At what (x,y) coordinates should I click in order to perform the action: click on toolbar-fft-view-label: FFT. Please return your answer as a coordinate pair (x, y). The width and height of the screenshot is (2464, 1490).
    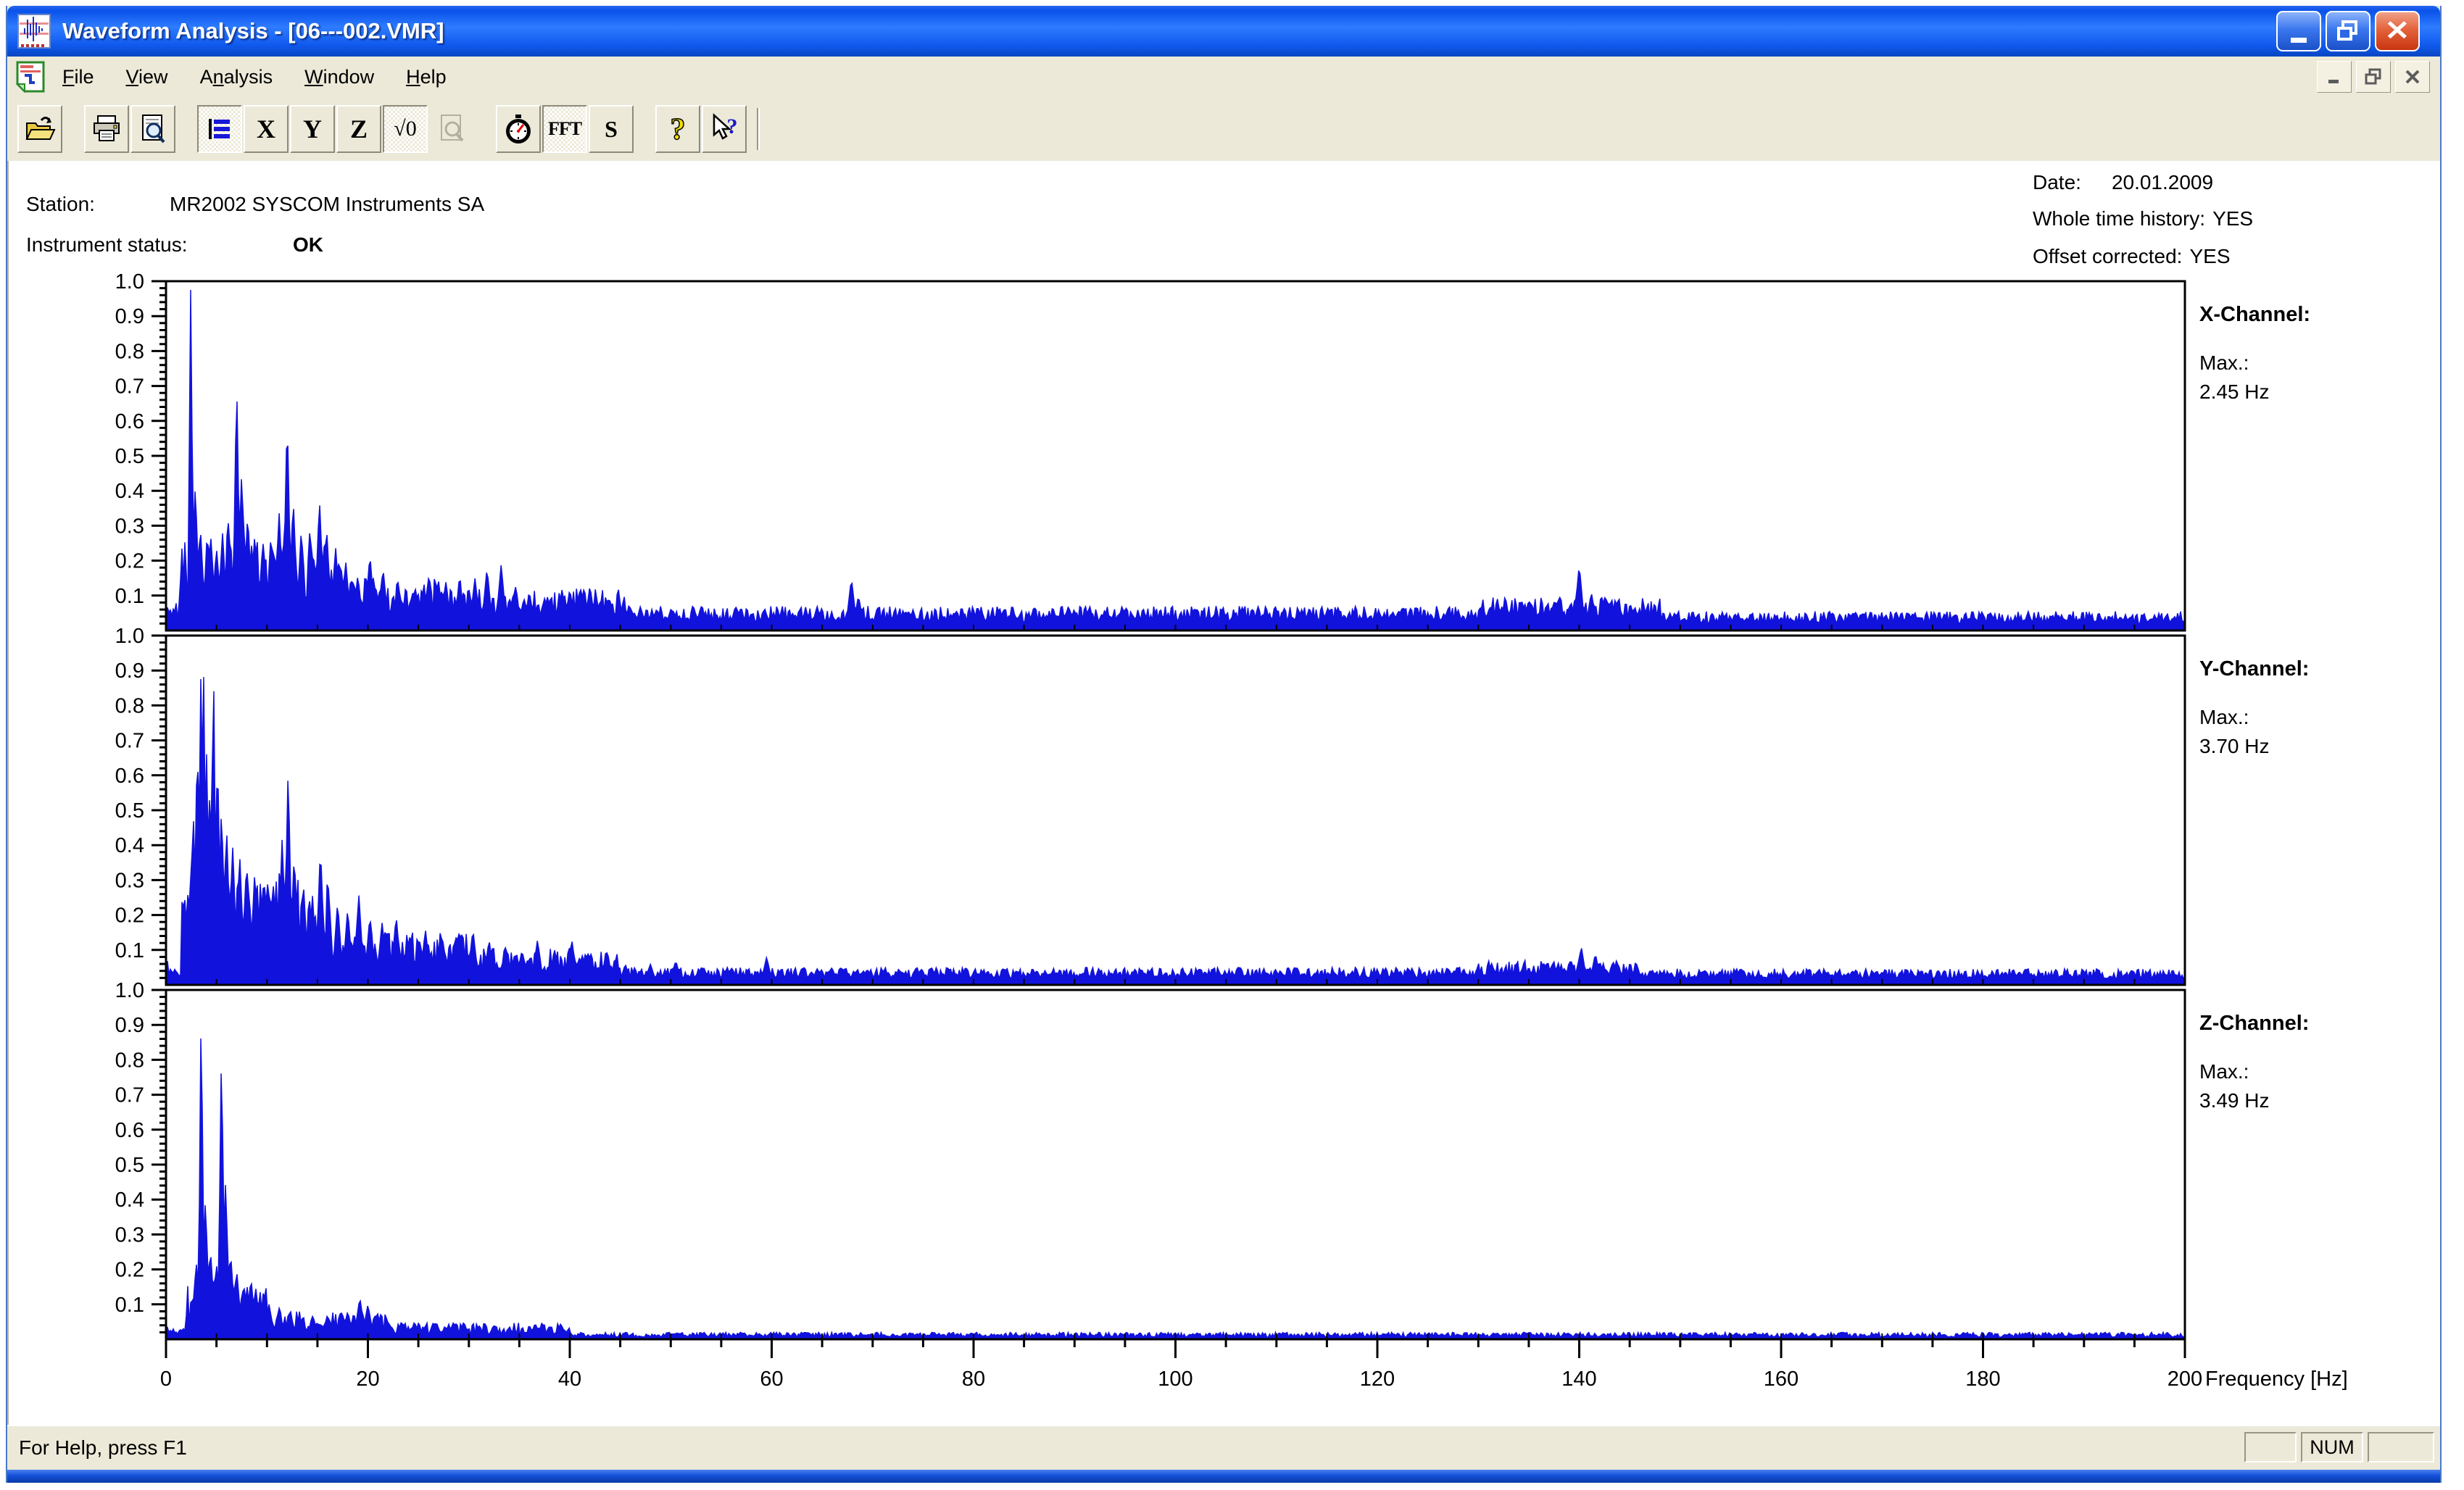
    Looking at the image, I should click on (565, 128).